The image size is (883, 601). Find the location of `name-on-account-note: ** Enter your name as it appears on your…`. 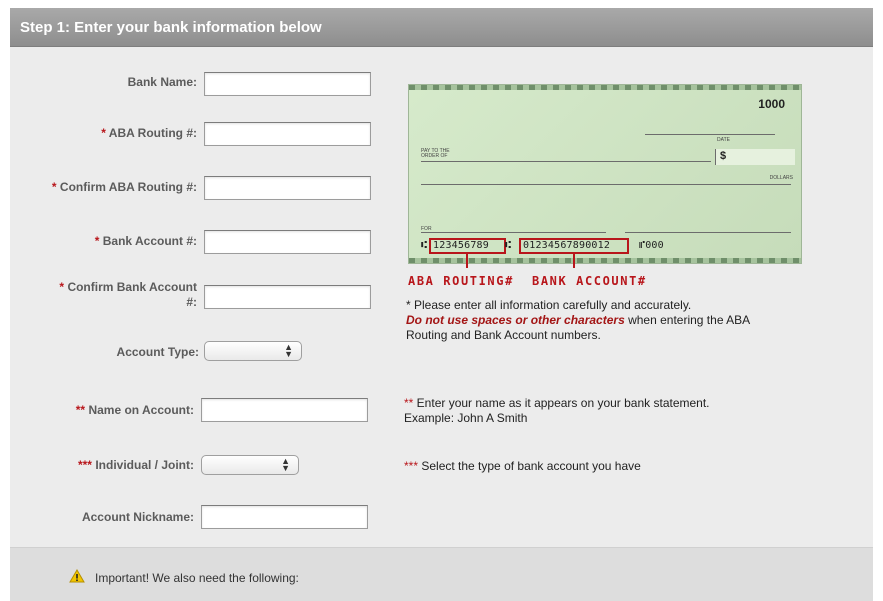

name-on-account-note: ** Enter your name as it appears on your… is located at coordinates (557, 410).